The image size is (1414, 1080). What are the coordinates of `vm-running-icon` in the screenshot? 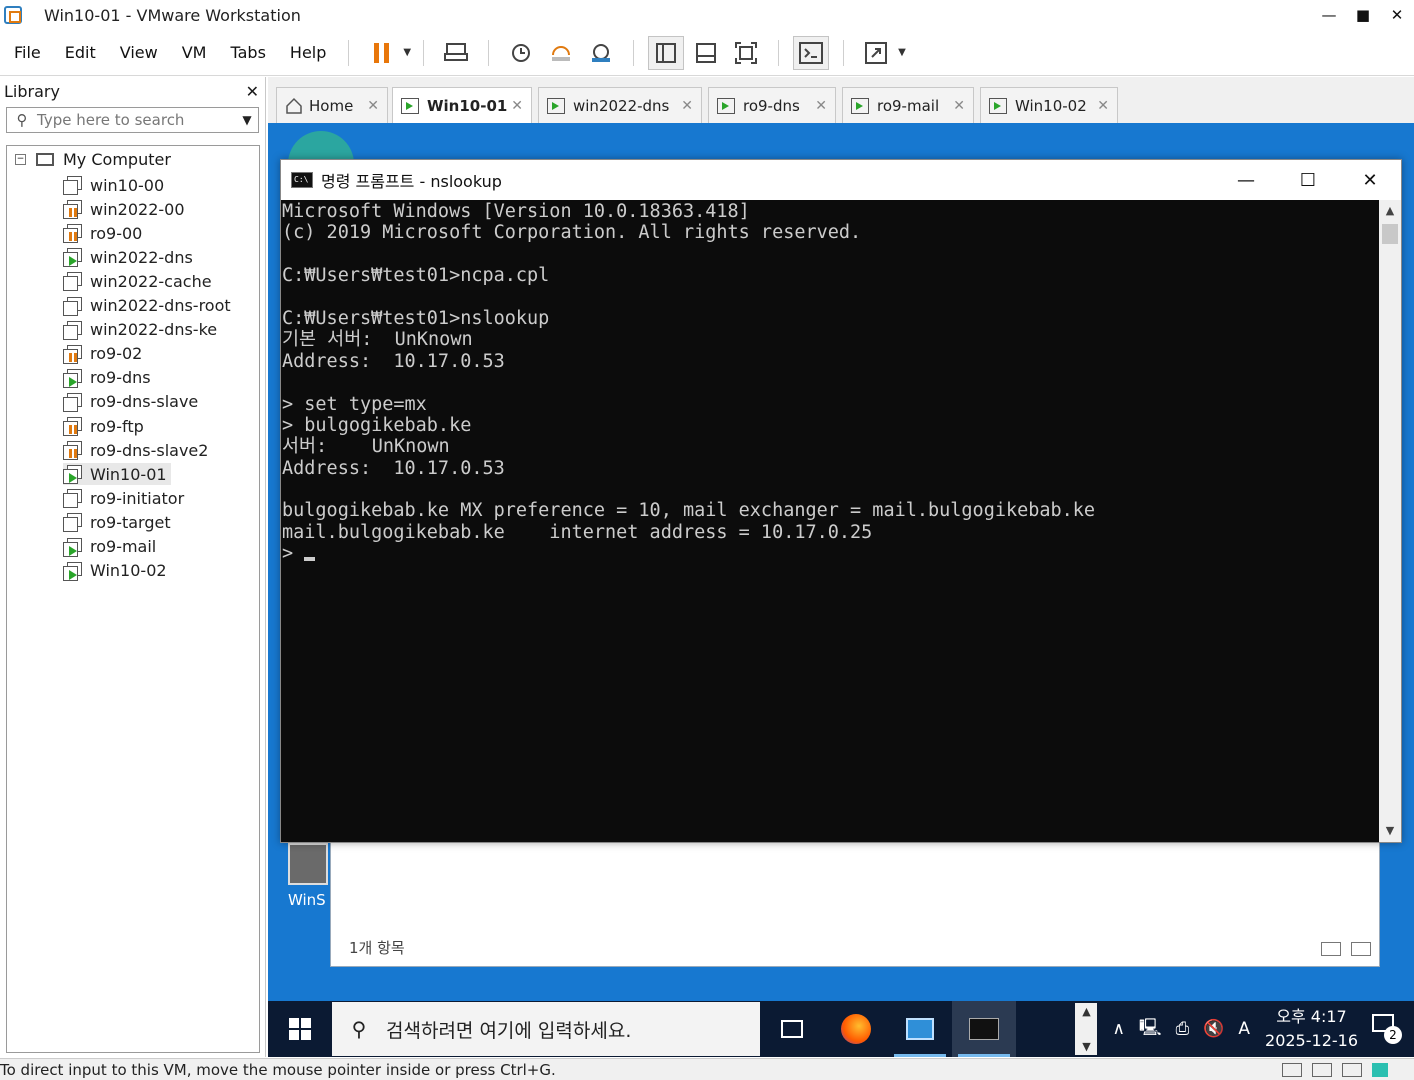 It's located at (72, 378).